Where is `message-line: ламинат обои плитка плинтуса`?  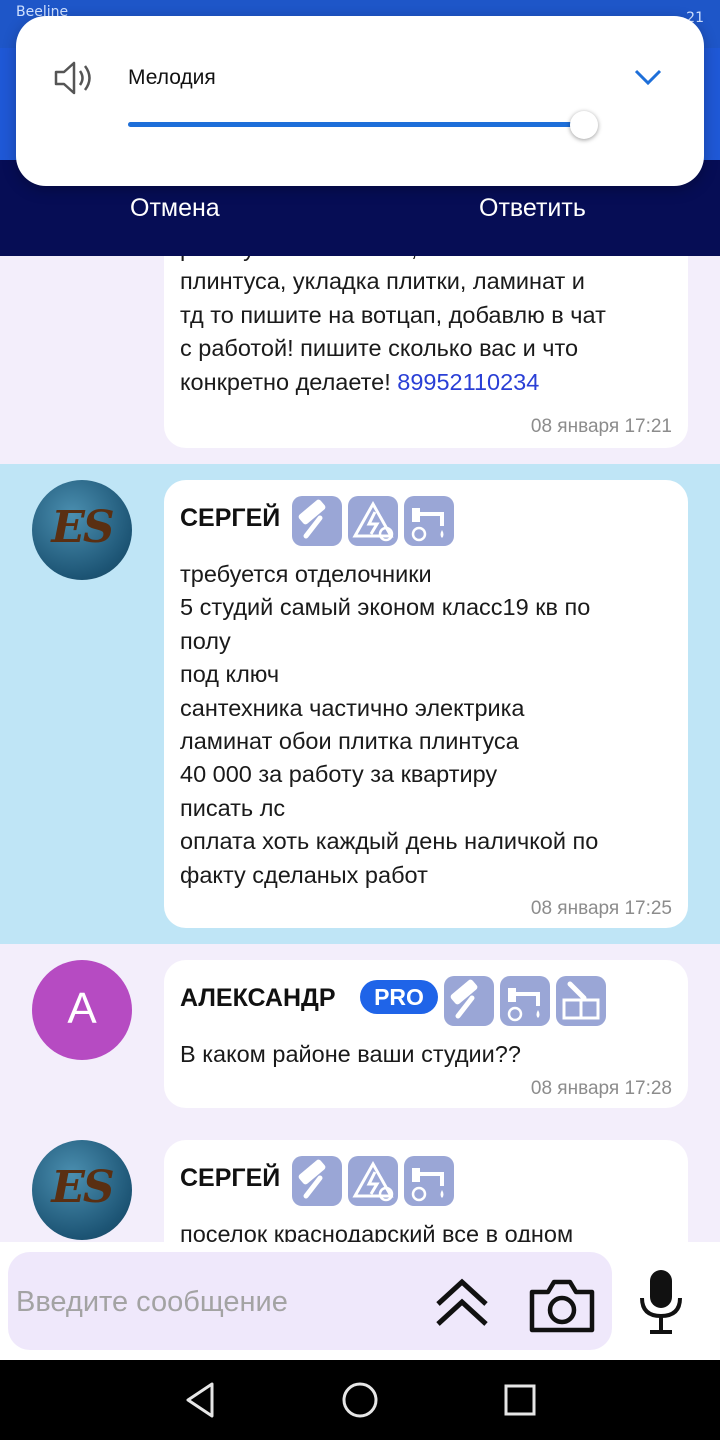
message-line: ламинат обои плитка плинтуса is located at coordinates (349, 741).